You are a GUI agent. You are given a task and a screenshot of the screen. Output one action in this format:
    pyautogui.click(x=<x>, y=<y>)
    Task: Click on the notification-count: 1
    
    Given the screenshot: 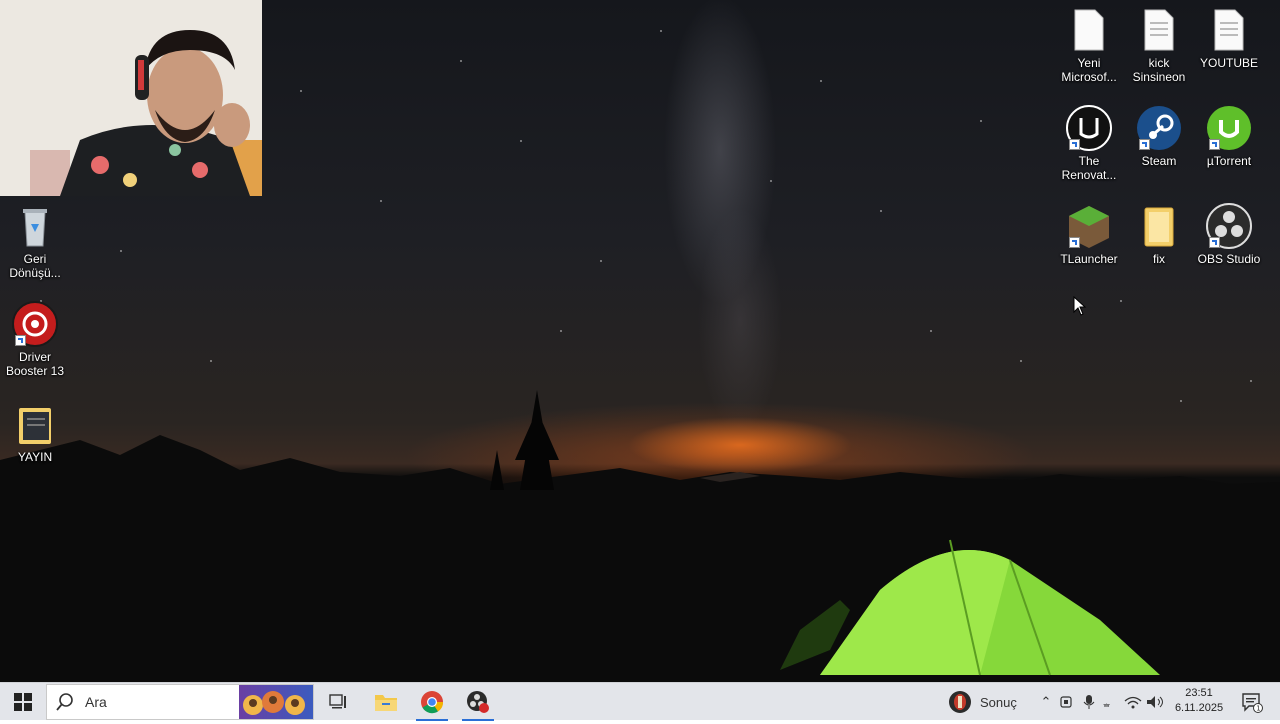 What is the action you would take?
    pyautogui.click(x=1258, y=709)
    